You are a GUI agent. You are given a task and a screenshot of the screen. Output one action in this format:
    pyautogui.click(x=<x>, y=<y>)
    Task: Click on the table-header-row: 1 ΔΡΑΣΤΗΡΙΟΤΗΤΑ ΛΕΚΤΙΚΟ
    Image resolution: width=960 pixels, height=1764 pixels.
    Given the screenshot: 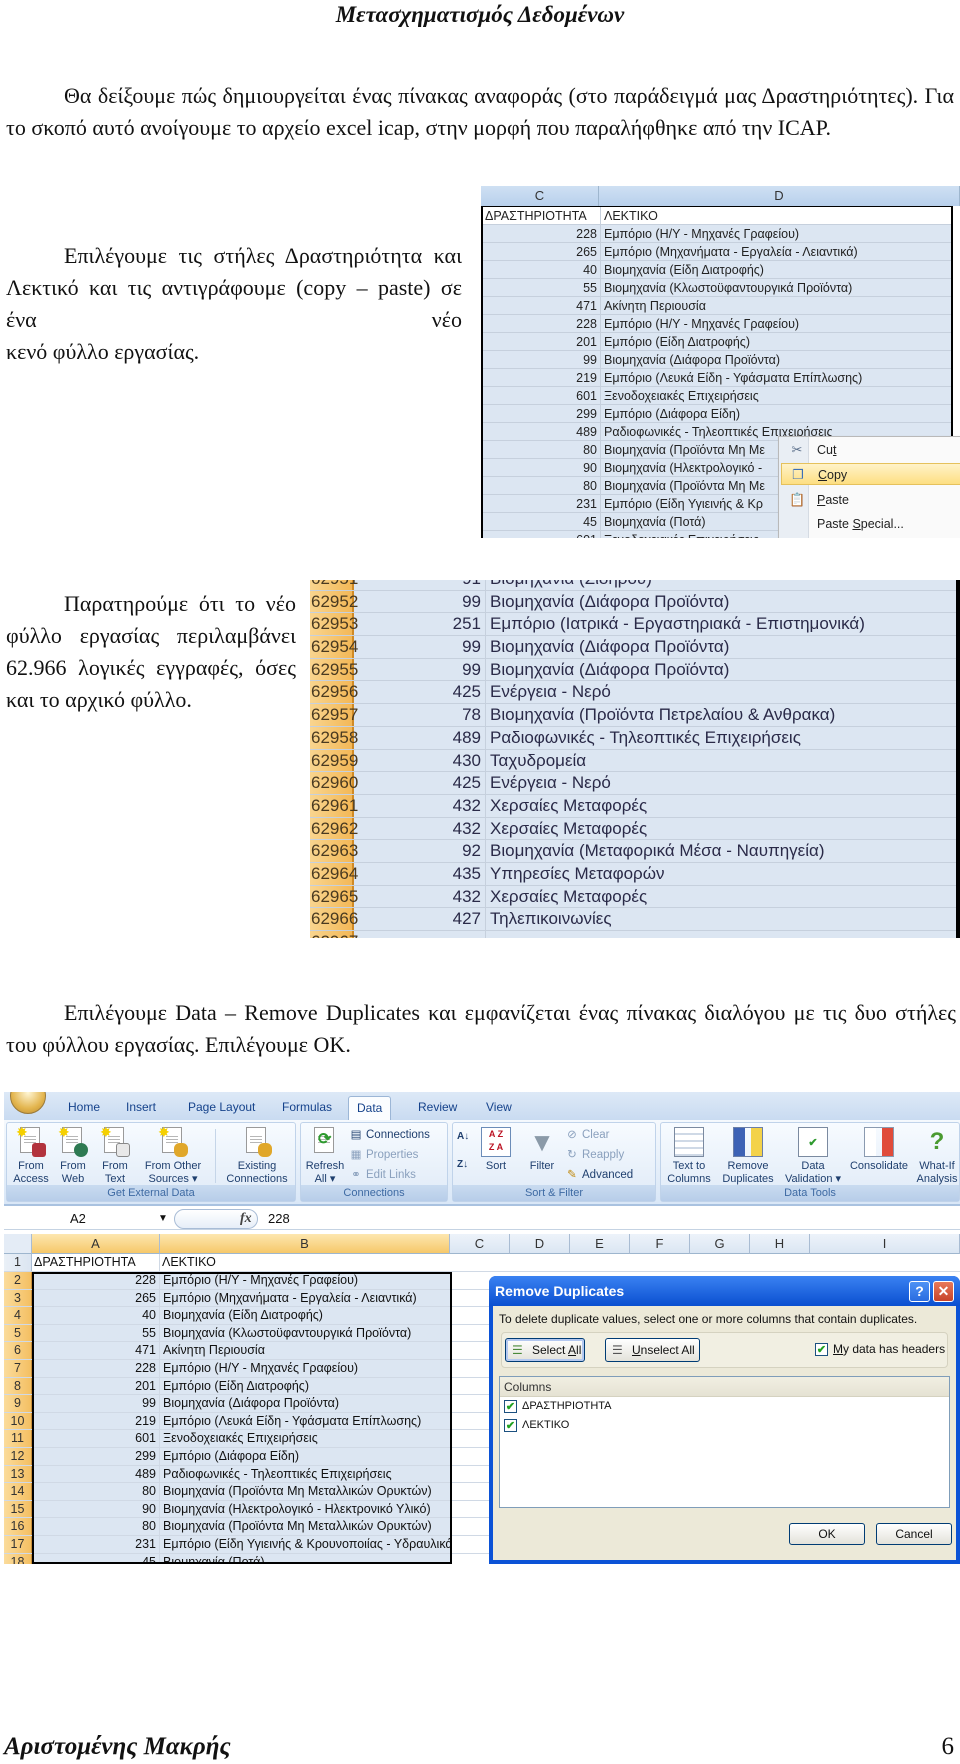 What is the action you would take?
    pyautogui.click(x=482, y=1263)
    